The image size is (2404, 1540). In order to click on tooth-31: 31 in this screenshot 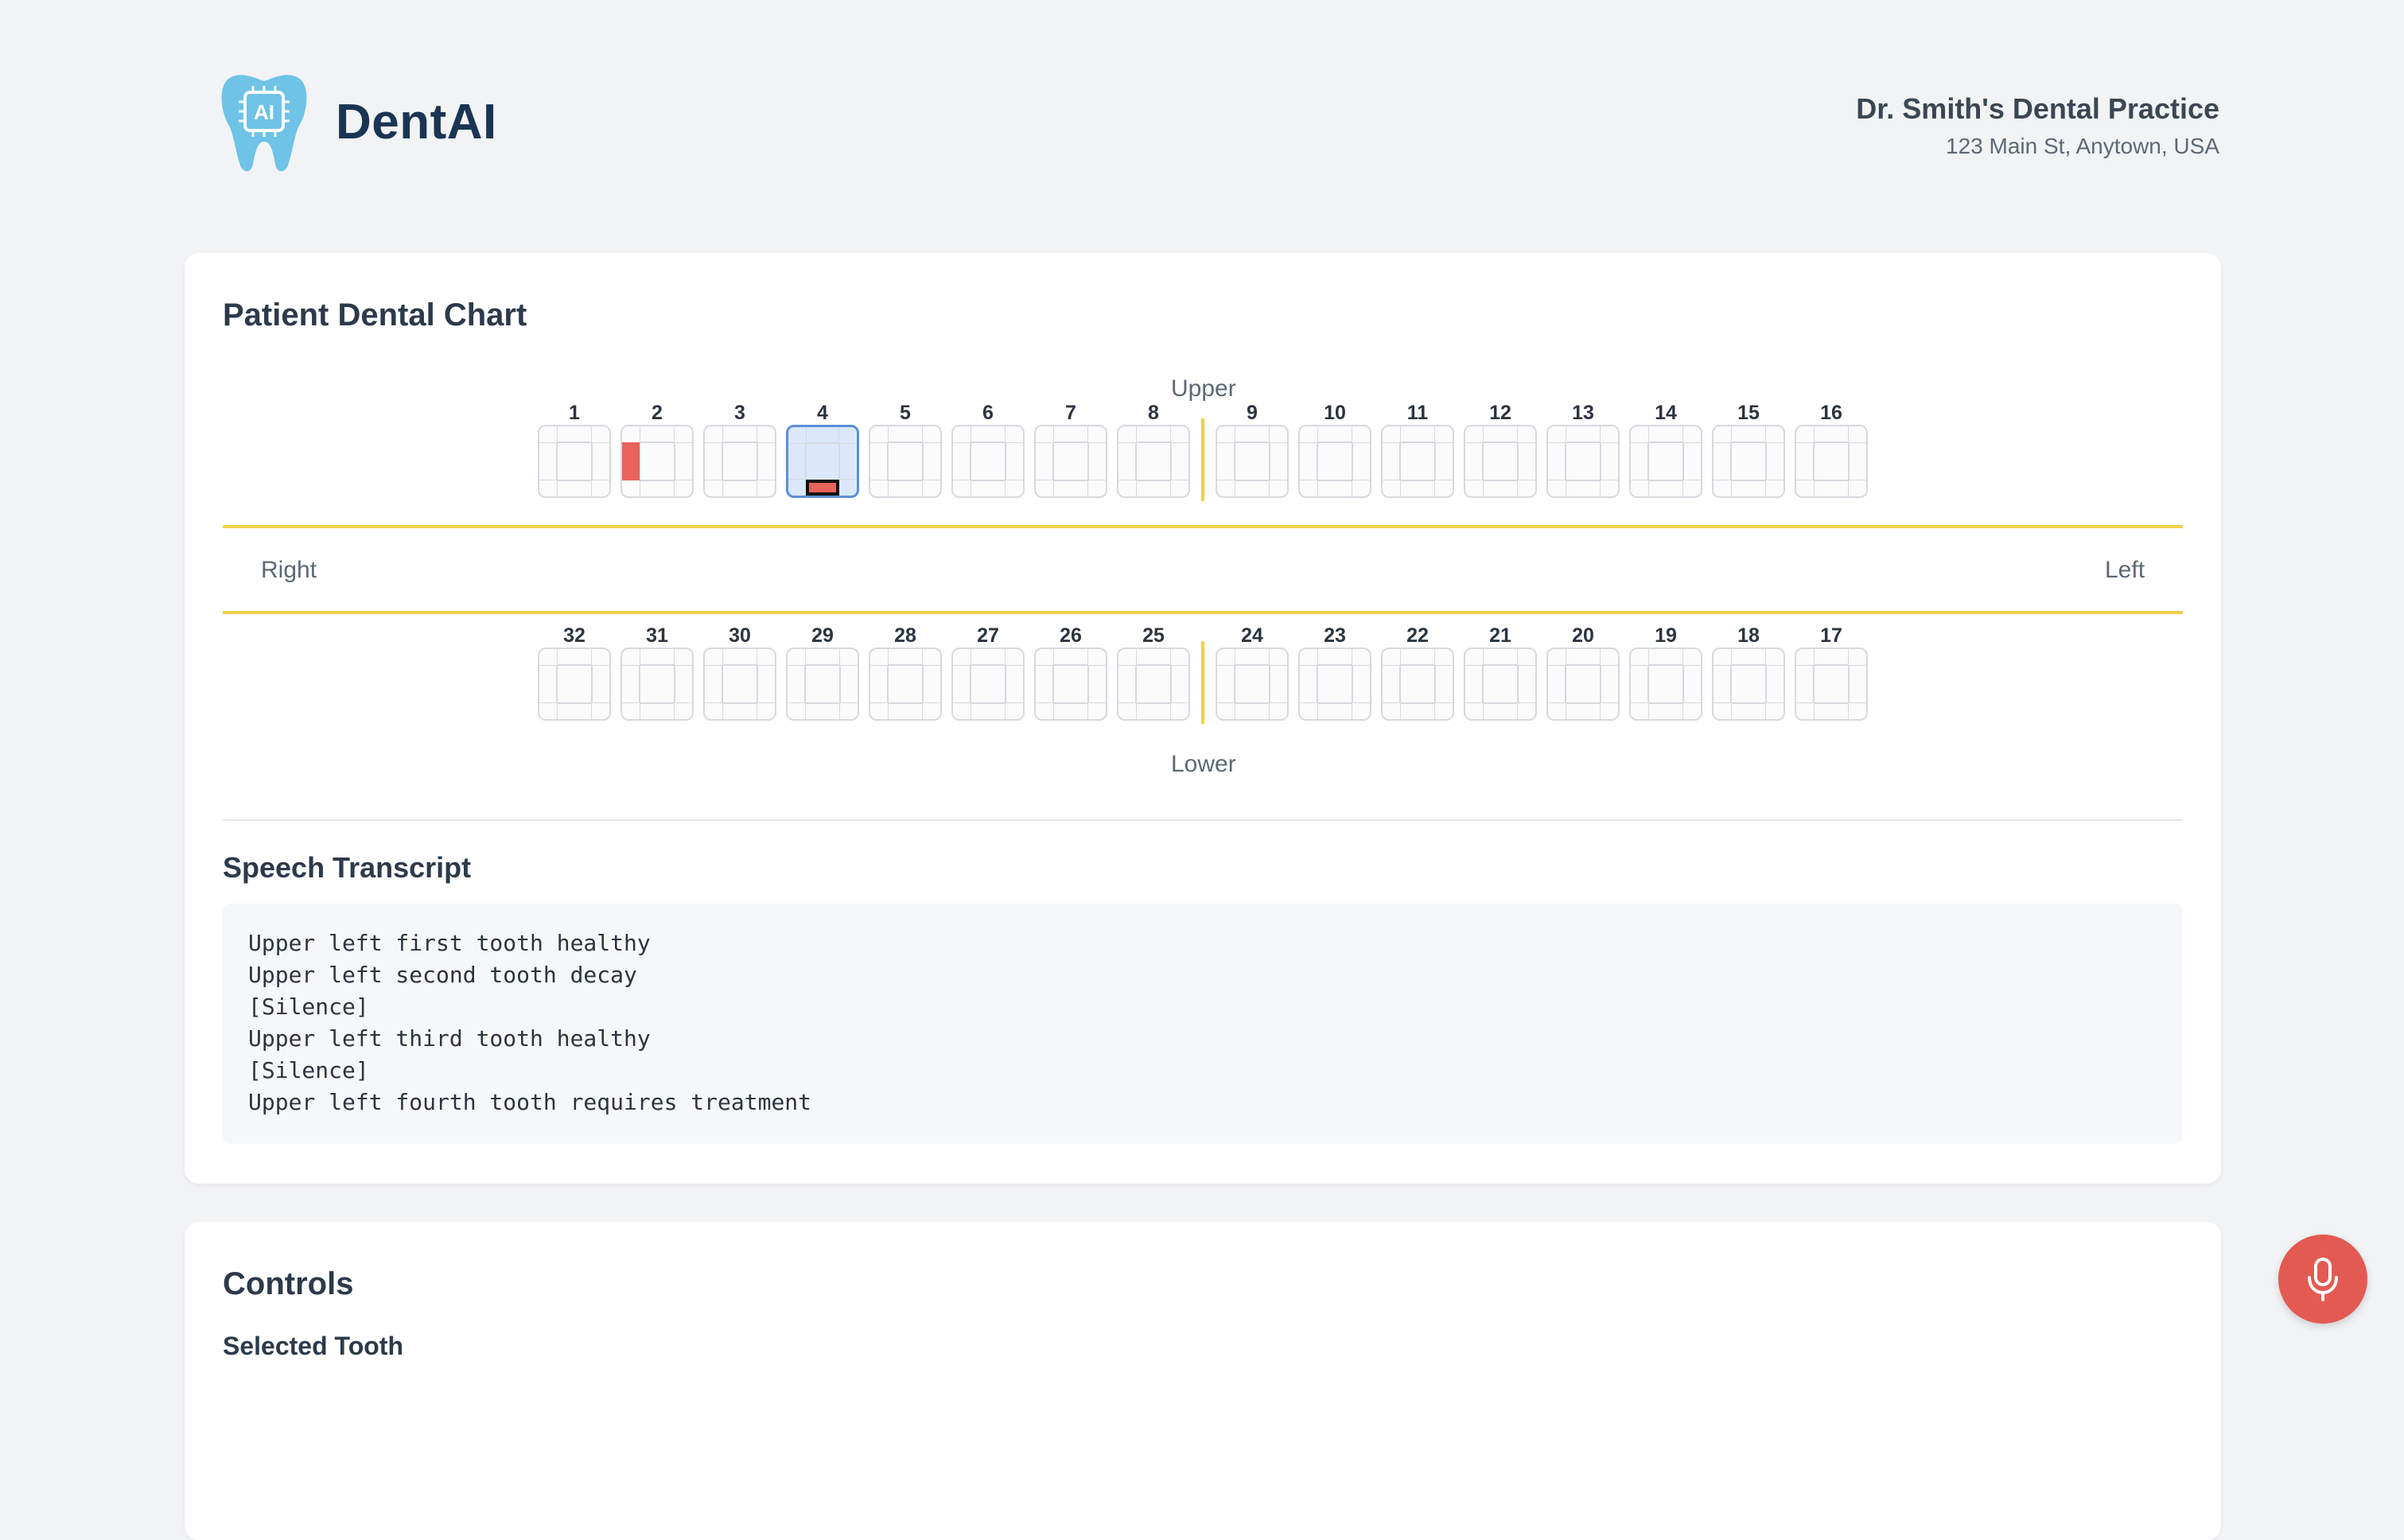, I will do `click(657, 672)`.